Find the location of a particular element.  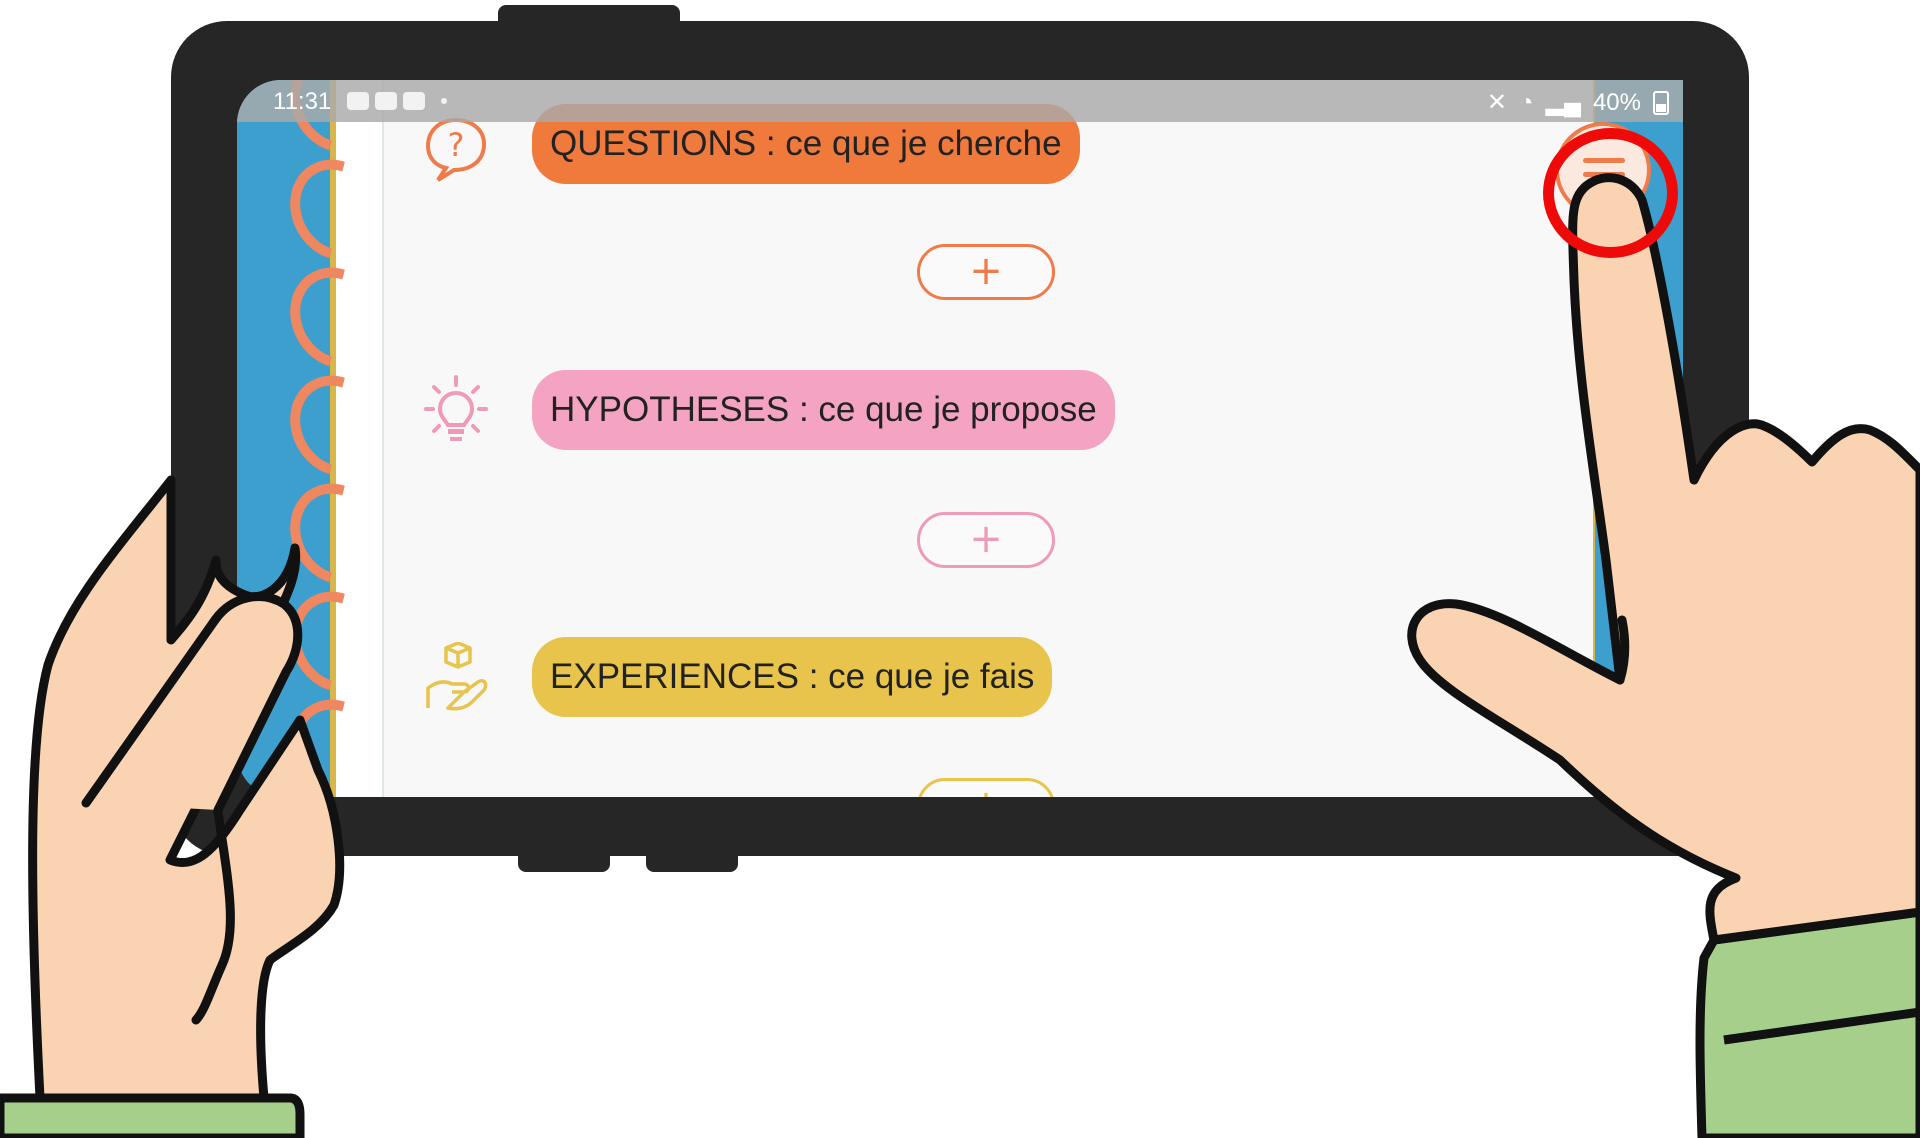

right-finger-crease is located at coordinates (1622, 650).